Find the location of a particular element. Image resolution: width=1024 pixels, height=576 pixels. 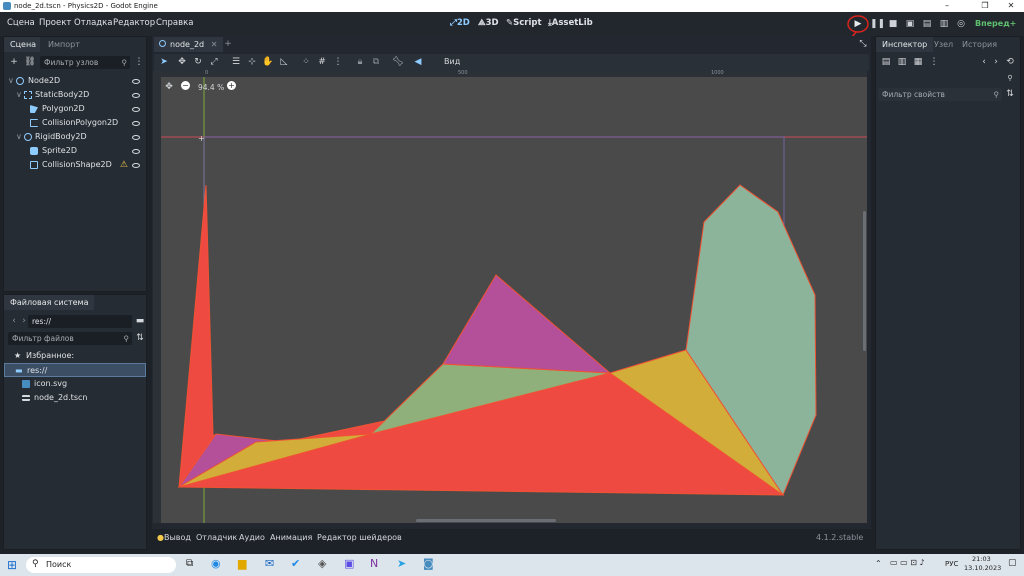

close-button: ✕ is located at coordinates (1011, 6).